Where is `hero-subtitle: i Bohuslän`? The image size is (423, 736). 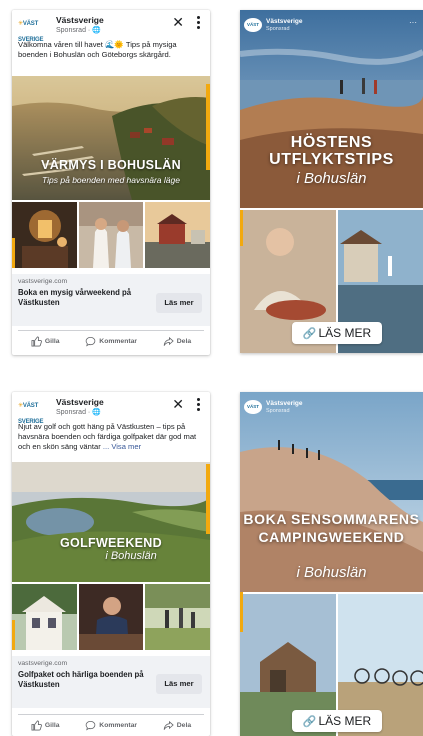 hero-subtitle: i Bohuslän is located at coordinates (131, 556).